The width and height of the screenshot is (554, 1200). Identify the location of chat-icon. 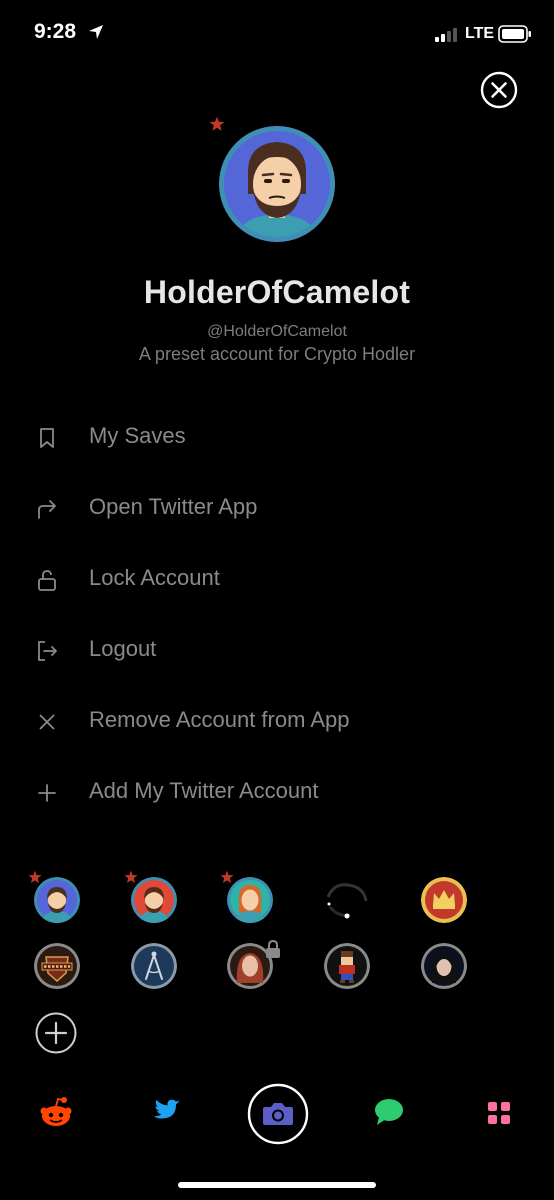
(389, 1112).